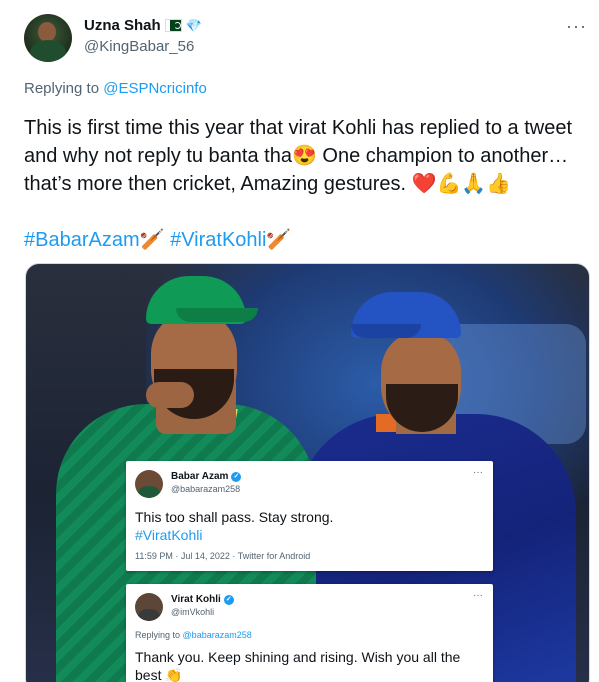 This screenshot has height=682, width=599. Describe the element at coordinates (217, 315) in the screenshot. I see `player-left-cap-brim` at that location.